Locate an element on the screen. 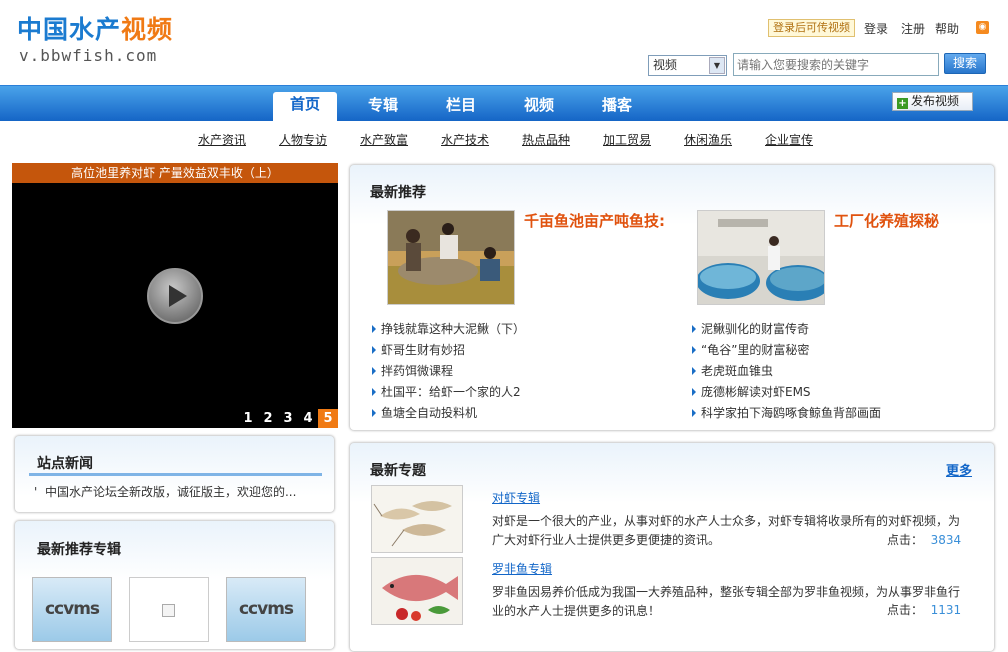  featured-title: 千亩鱼池亩产吨鱼技: is located at coordinates (594, 220).